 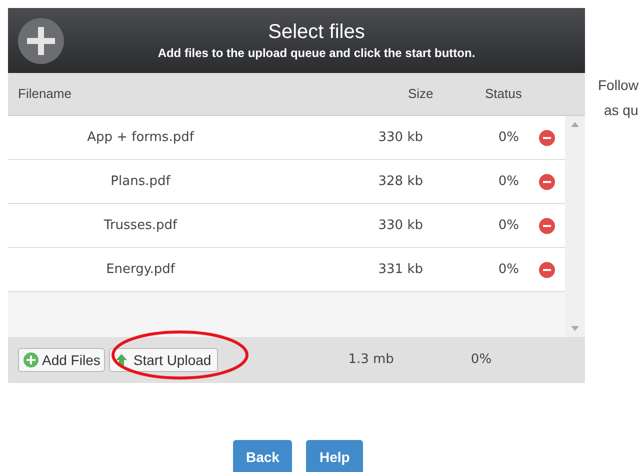 I want to click on scrollbar, so click(x=575, y=226).